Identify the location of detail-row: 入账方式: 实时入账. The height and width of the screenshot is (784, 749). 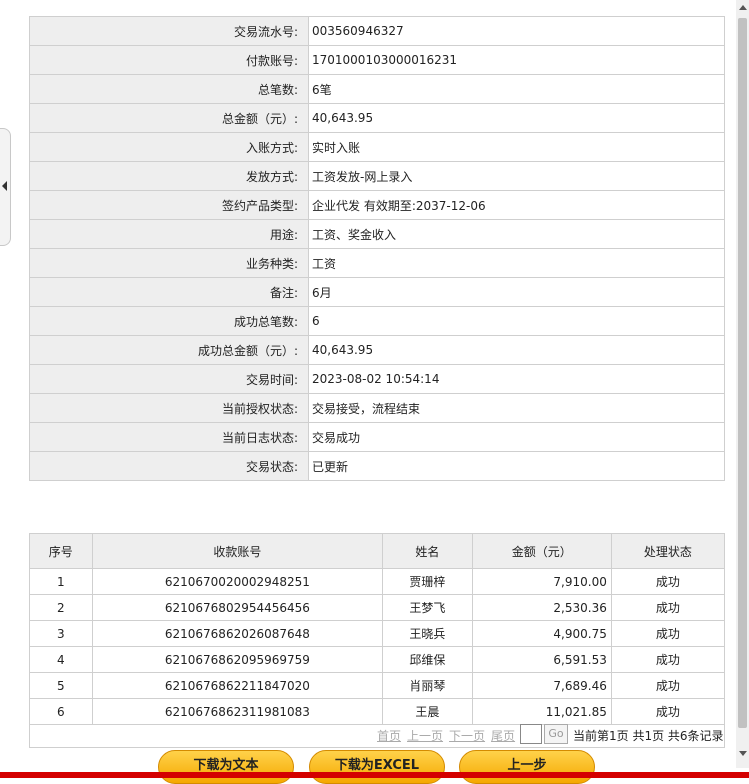
(377, 147).